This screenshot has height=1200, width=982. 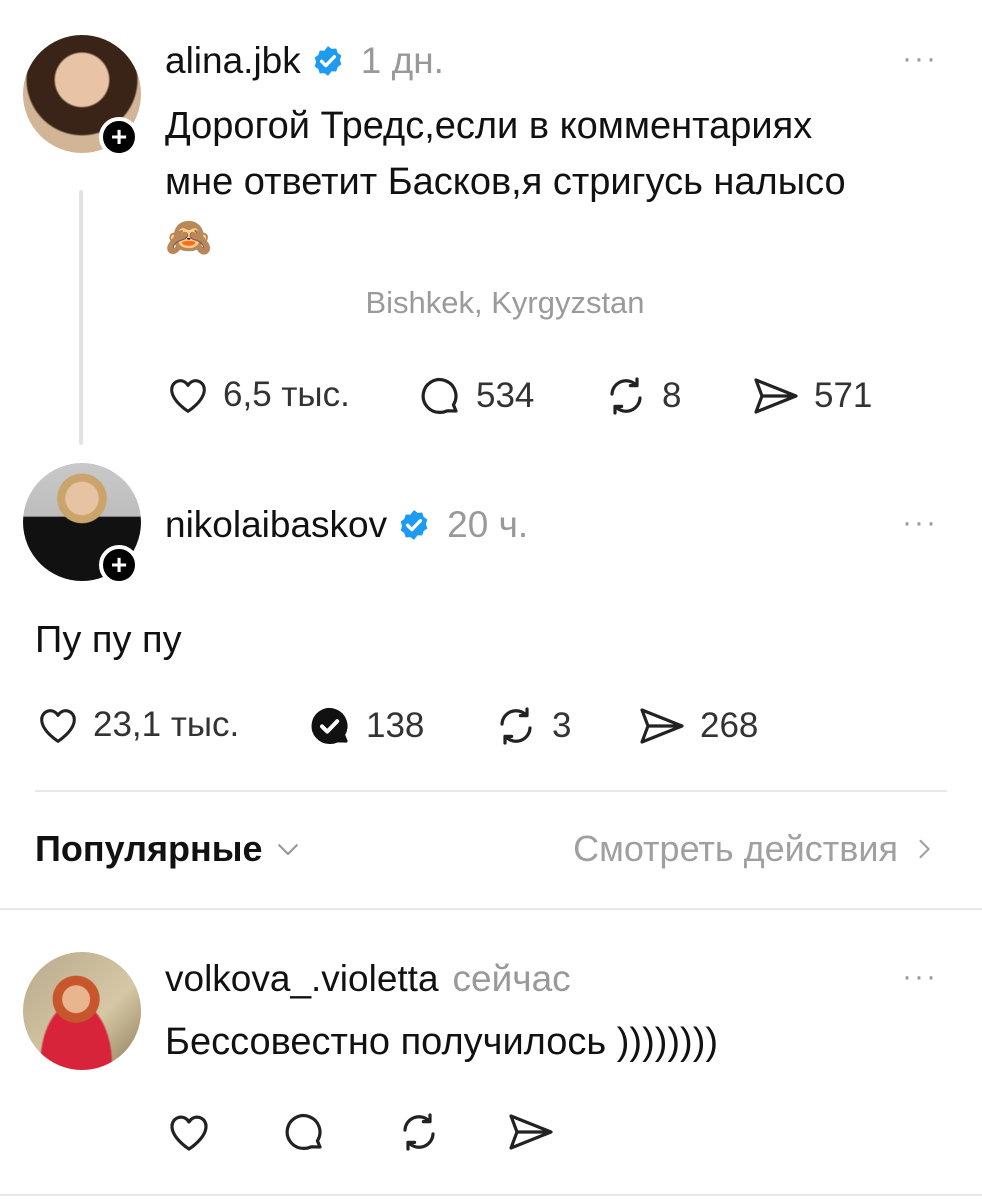 I want to click on share-count: 571, so click(x=843, y=395).